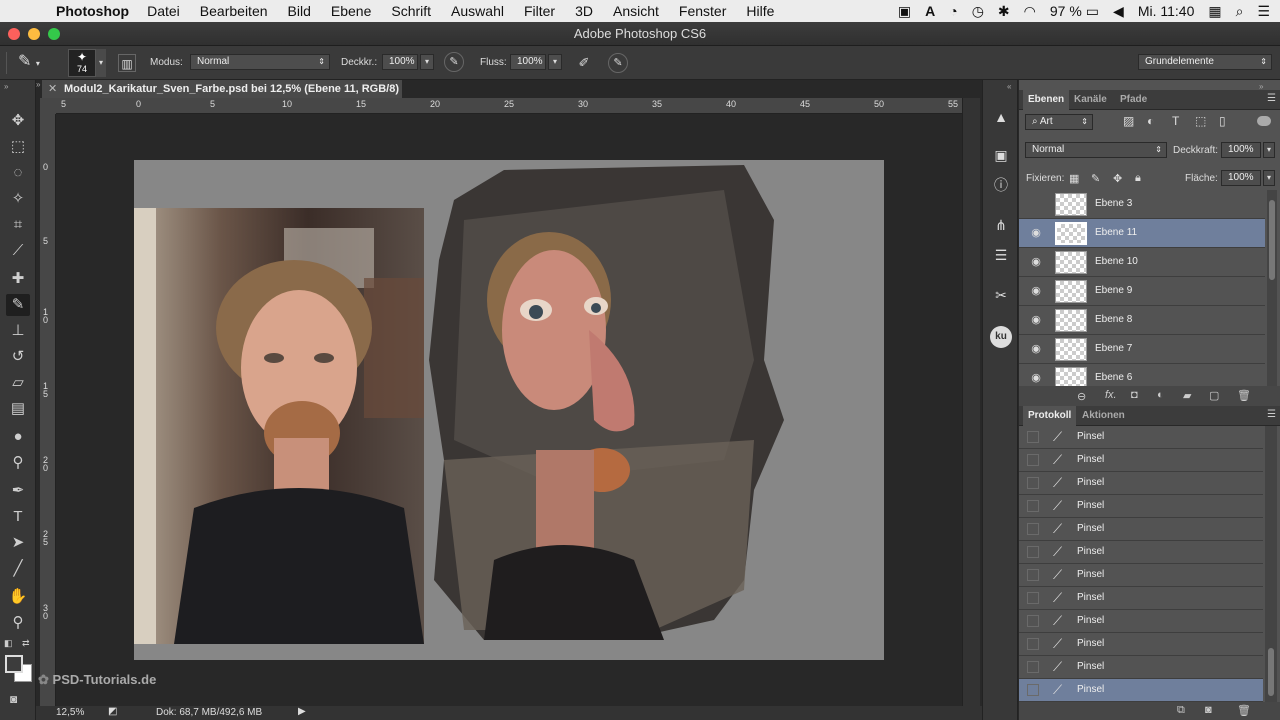 The image size is (1280, 720). I want to click on brush-picker-arrow-icon: ▾, so click(101, 63).